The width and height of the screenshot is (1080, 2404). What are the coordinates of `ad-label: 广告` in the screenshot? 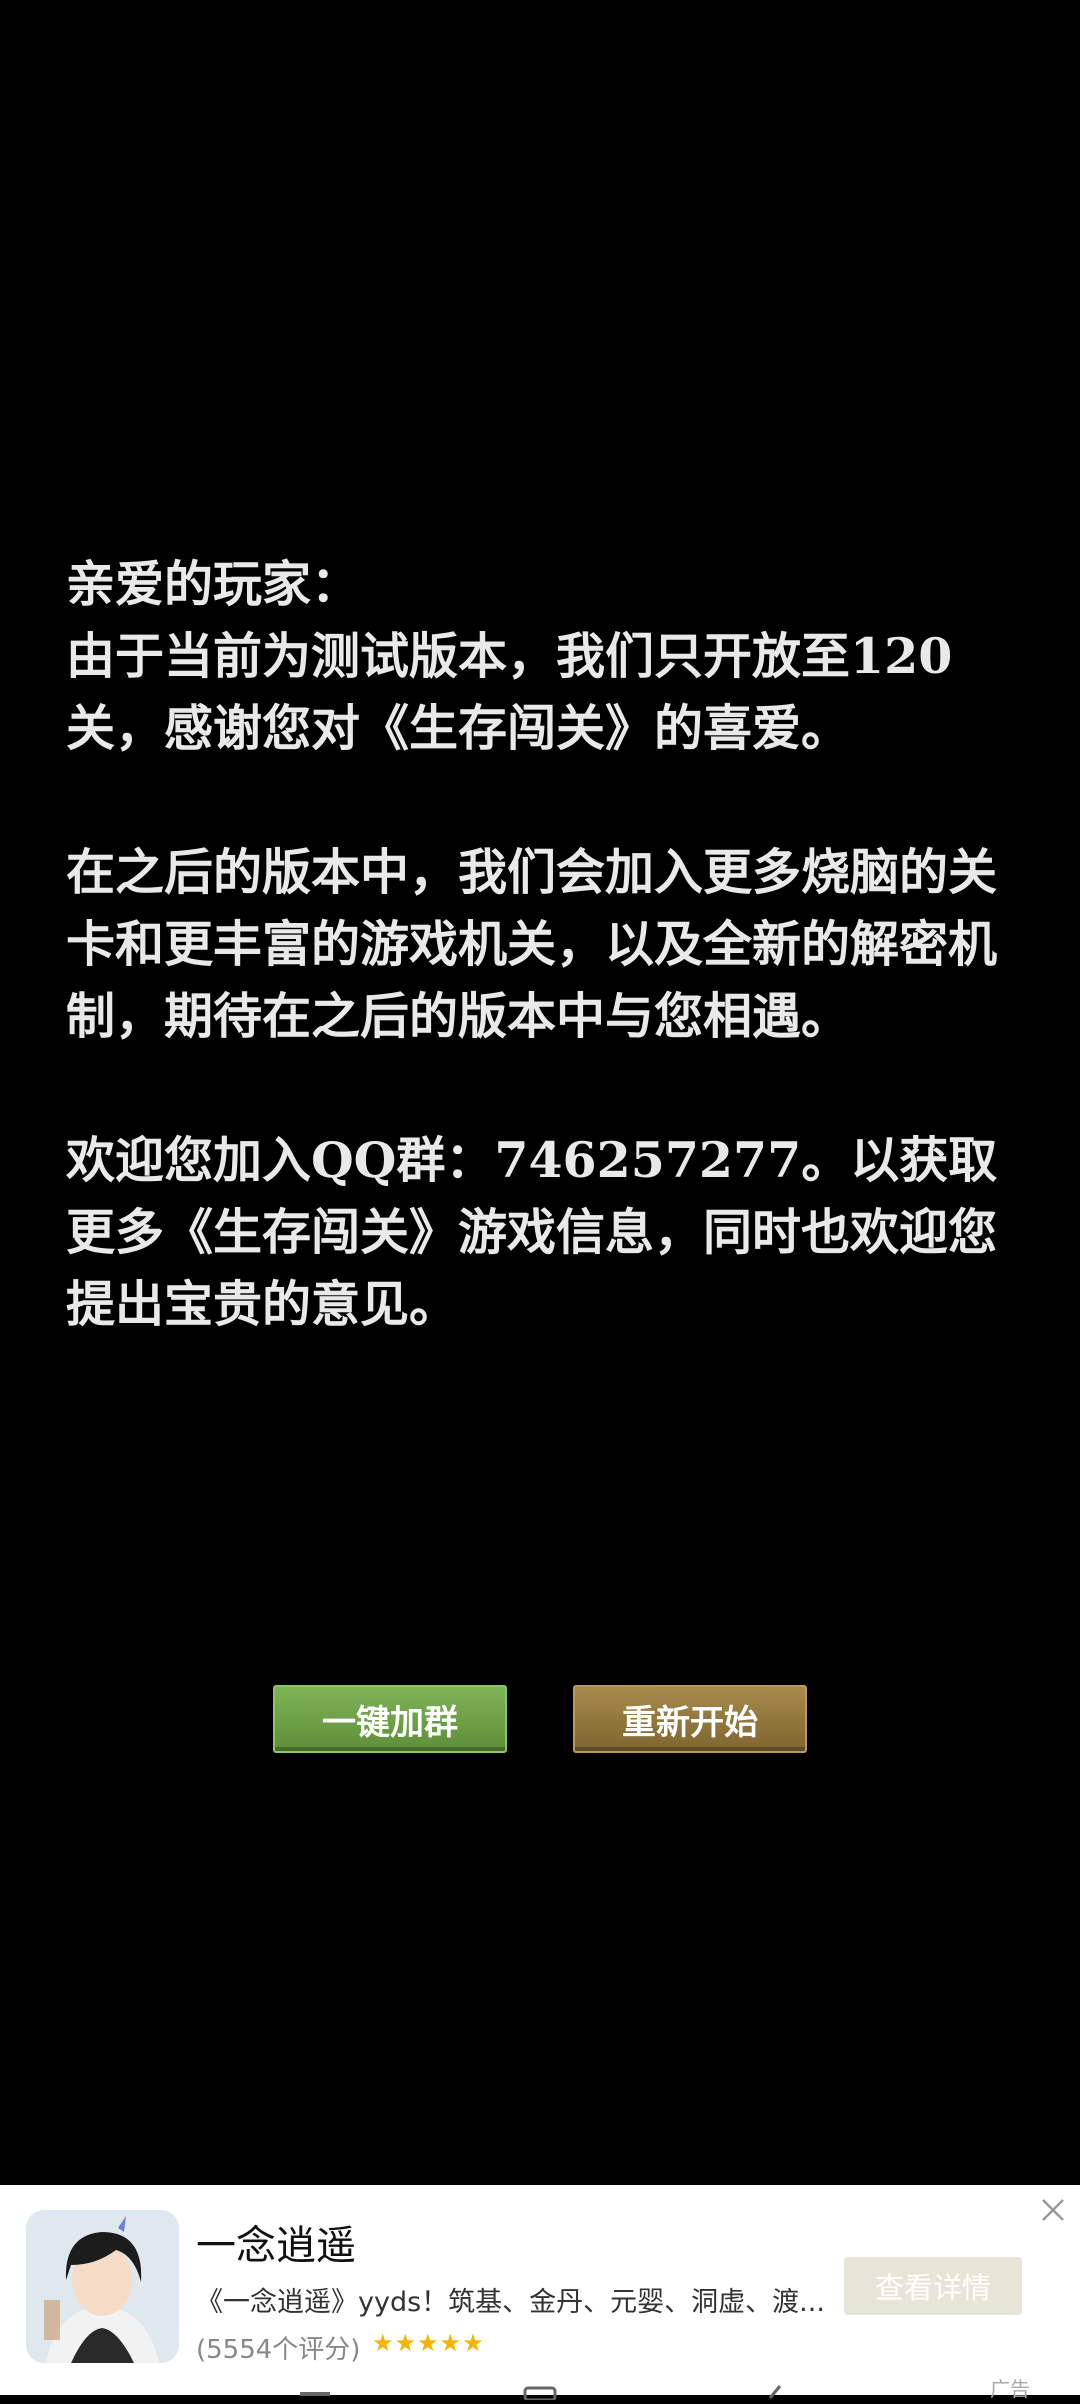 It's located at (1010, 2389).